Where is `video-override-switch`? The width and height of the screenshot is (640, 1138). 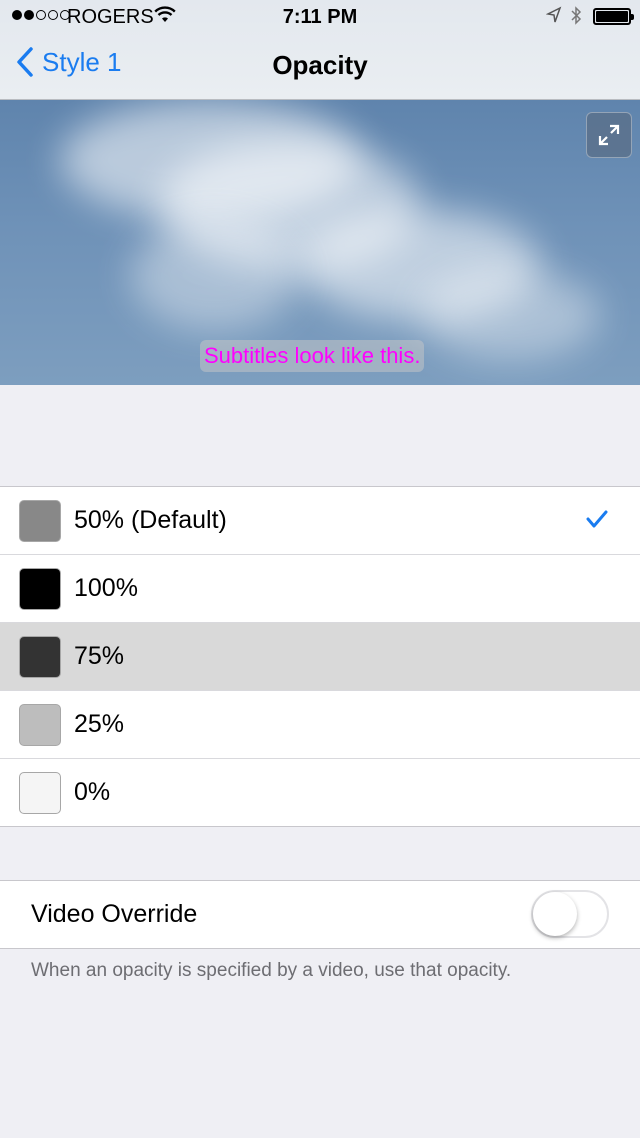 video-override-switch is located at coordinates (570, 914).